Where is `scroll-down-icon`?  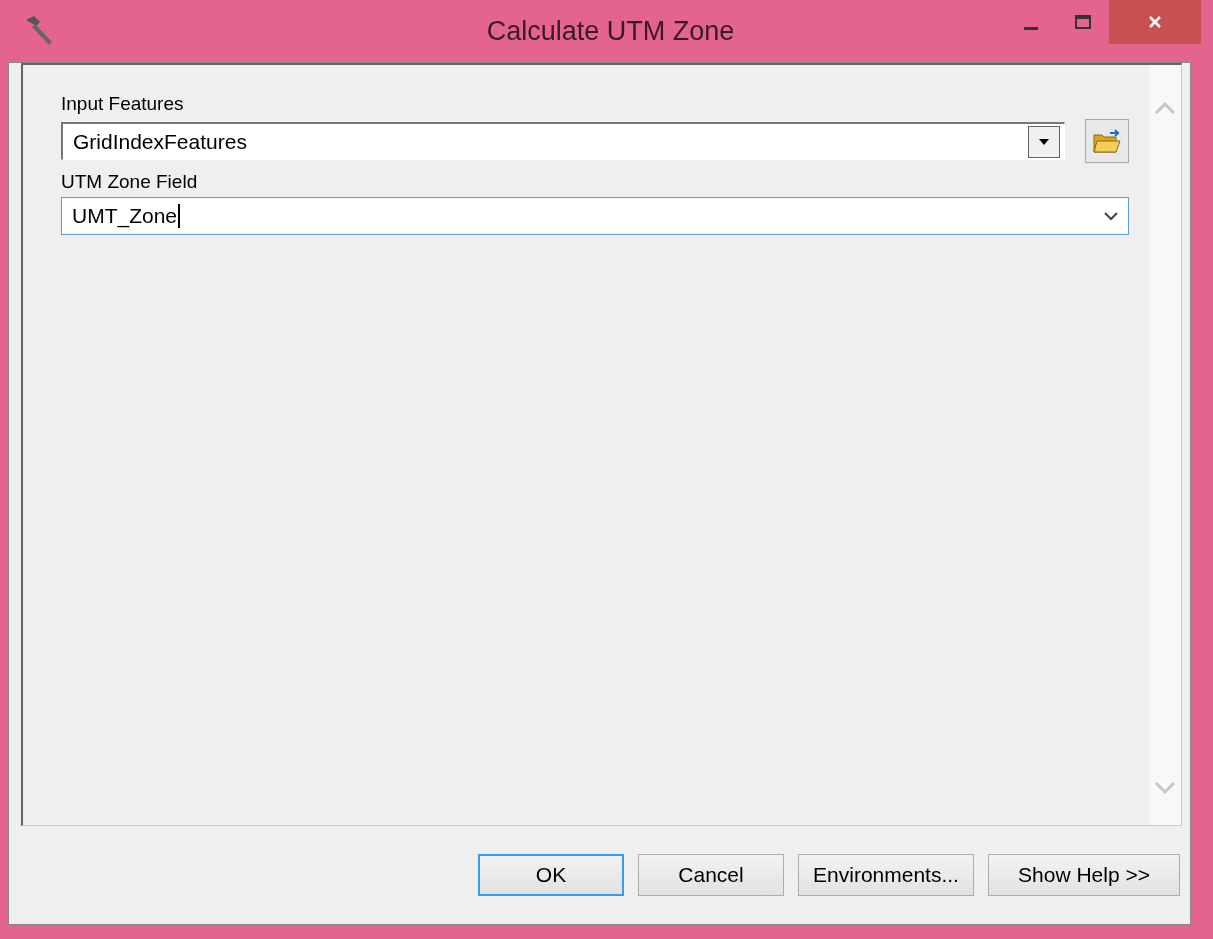
scroll-down-icon is located at coordinates (1165, 788).